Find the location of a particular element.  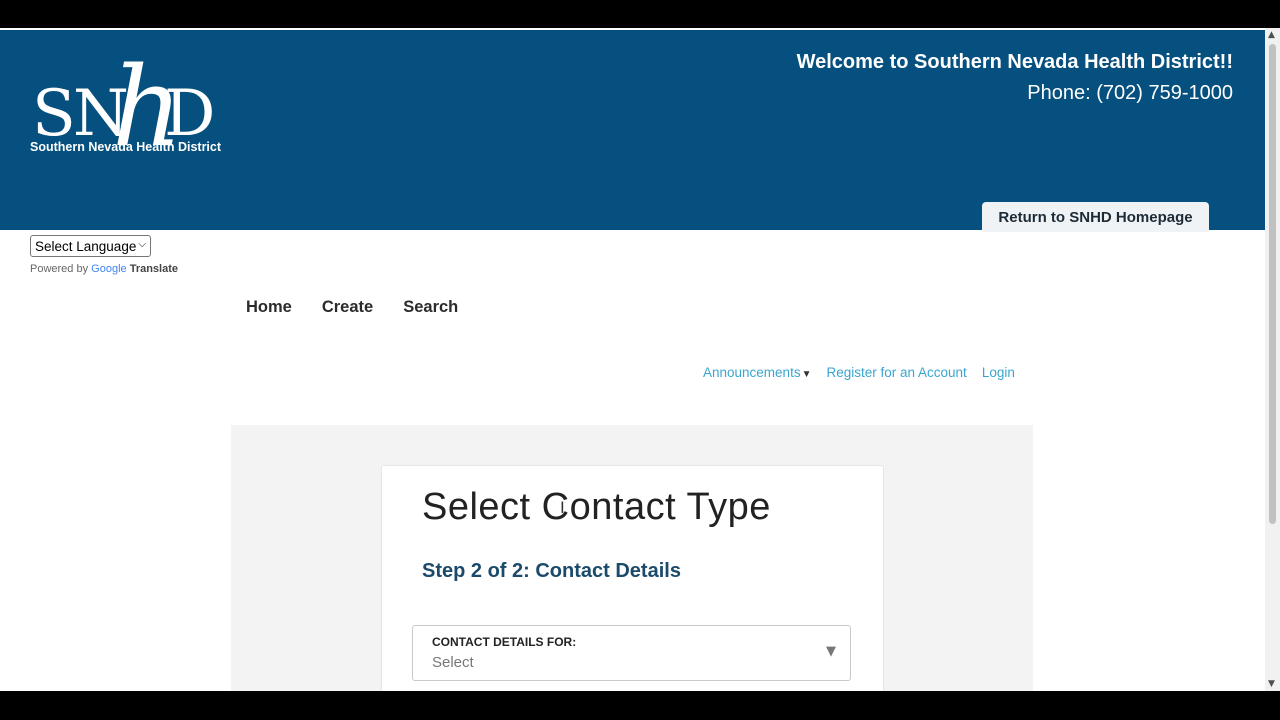

logo-tagline: Southern Nevada Health District is located at coordinates (126, 147).